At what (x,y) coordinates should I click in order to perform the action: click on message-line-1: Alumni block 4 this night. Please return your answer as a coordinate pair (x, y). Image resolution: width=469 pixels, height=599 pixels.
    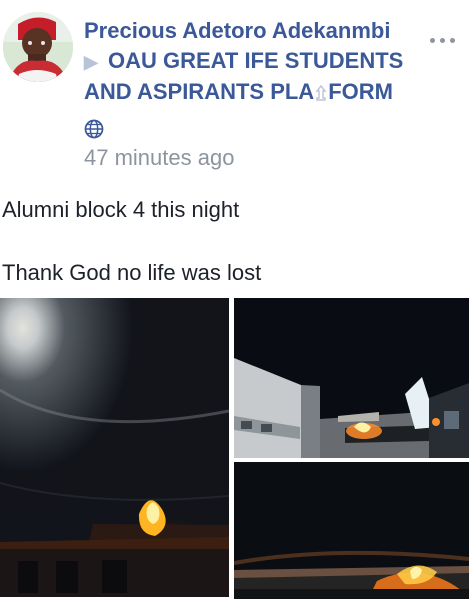
    Looking at the image, I should click on (121, 209).